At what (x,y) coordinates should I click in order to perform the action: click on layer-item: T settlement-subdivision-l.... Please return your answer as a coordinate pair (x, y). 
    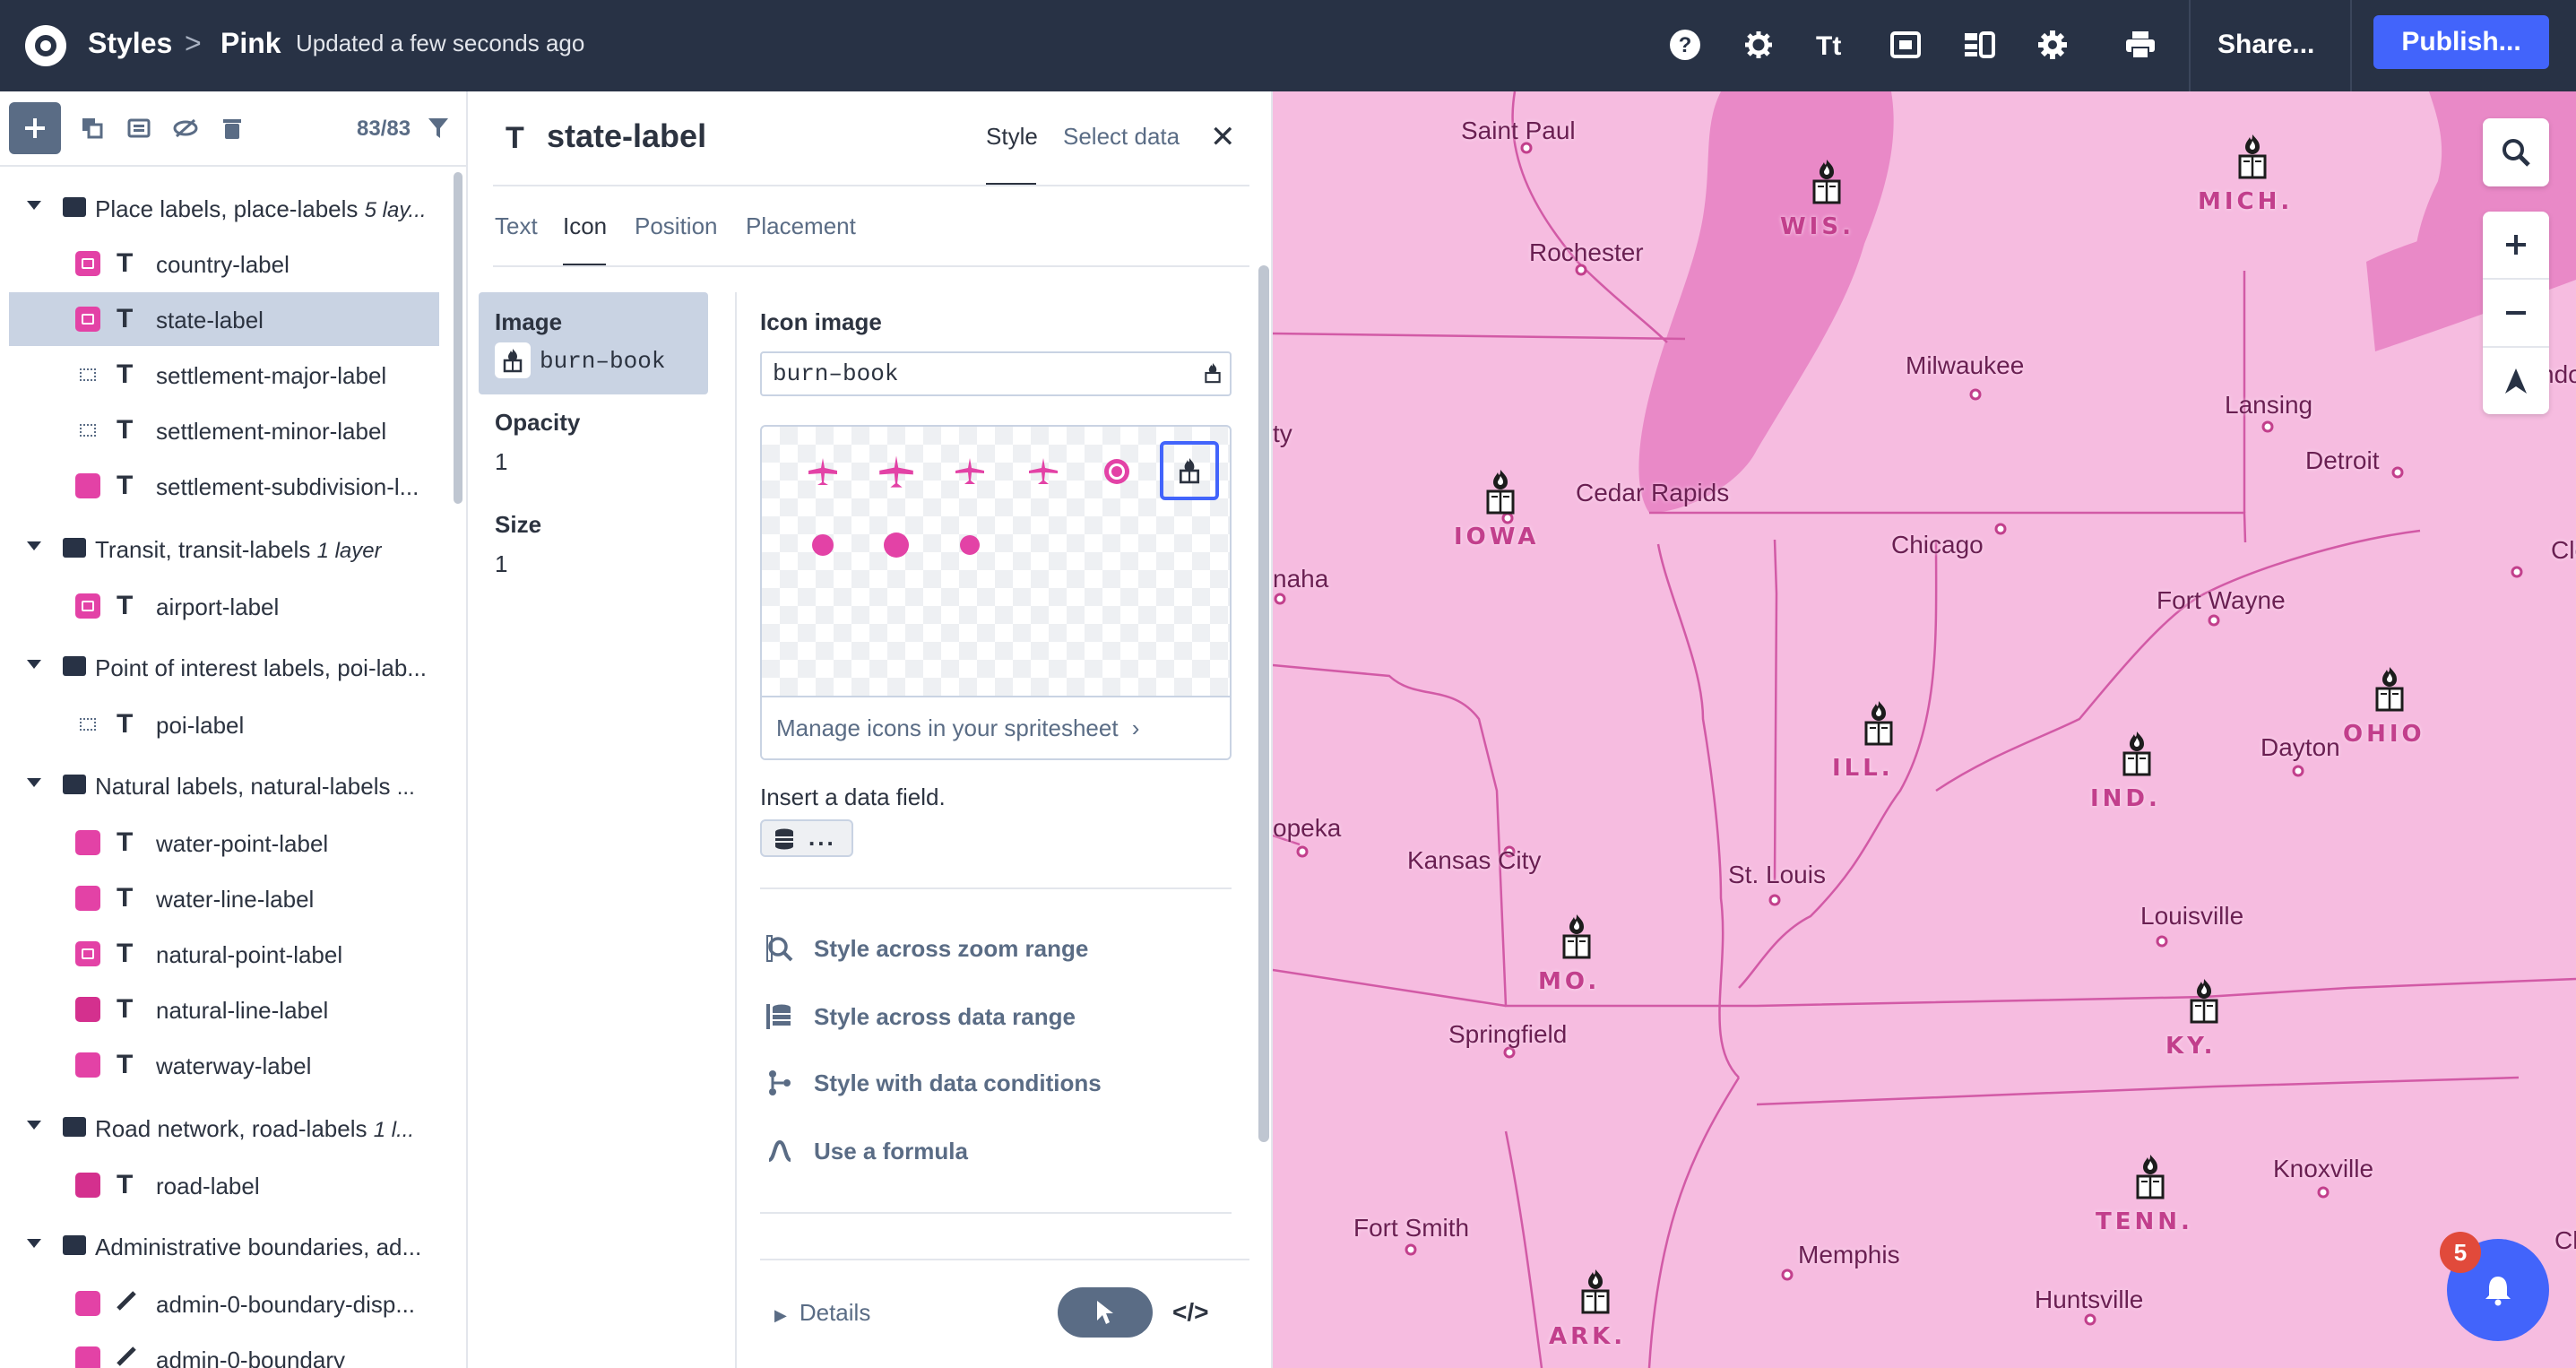
    Looking at the image, I should click on (228, 486).